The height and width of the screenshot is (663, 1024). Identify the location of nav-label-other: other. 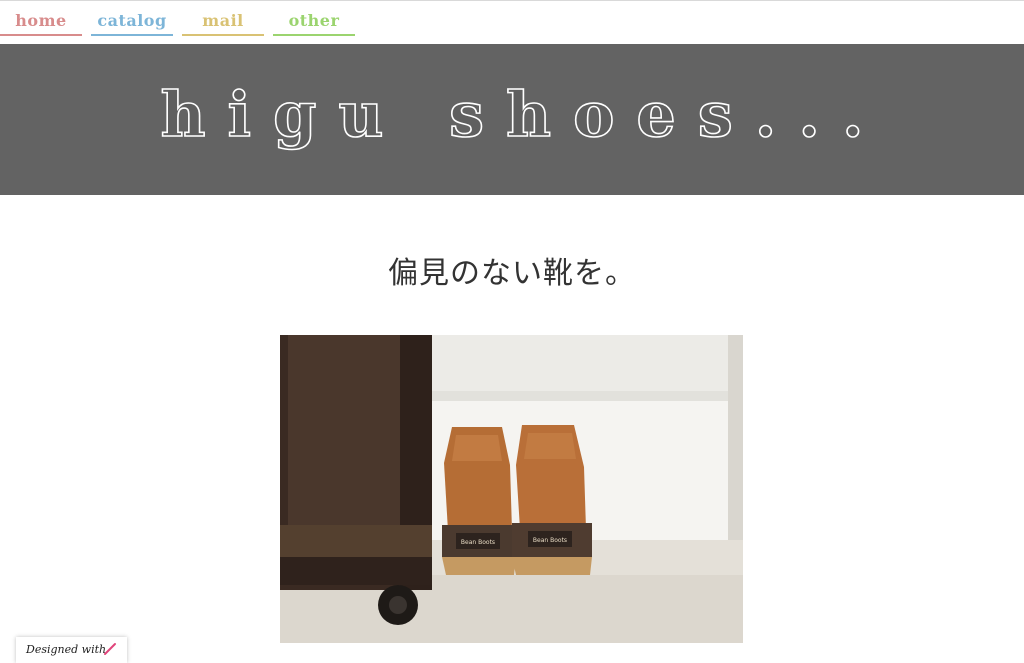
(314, 20).